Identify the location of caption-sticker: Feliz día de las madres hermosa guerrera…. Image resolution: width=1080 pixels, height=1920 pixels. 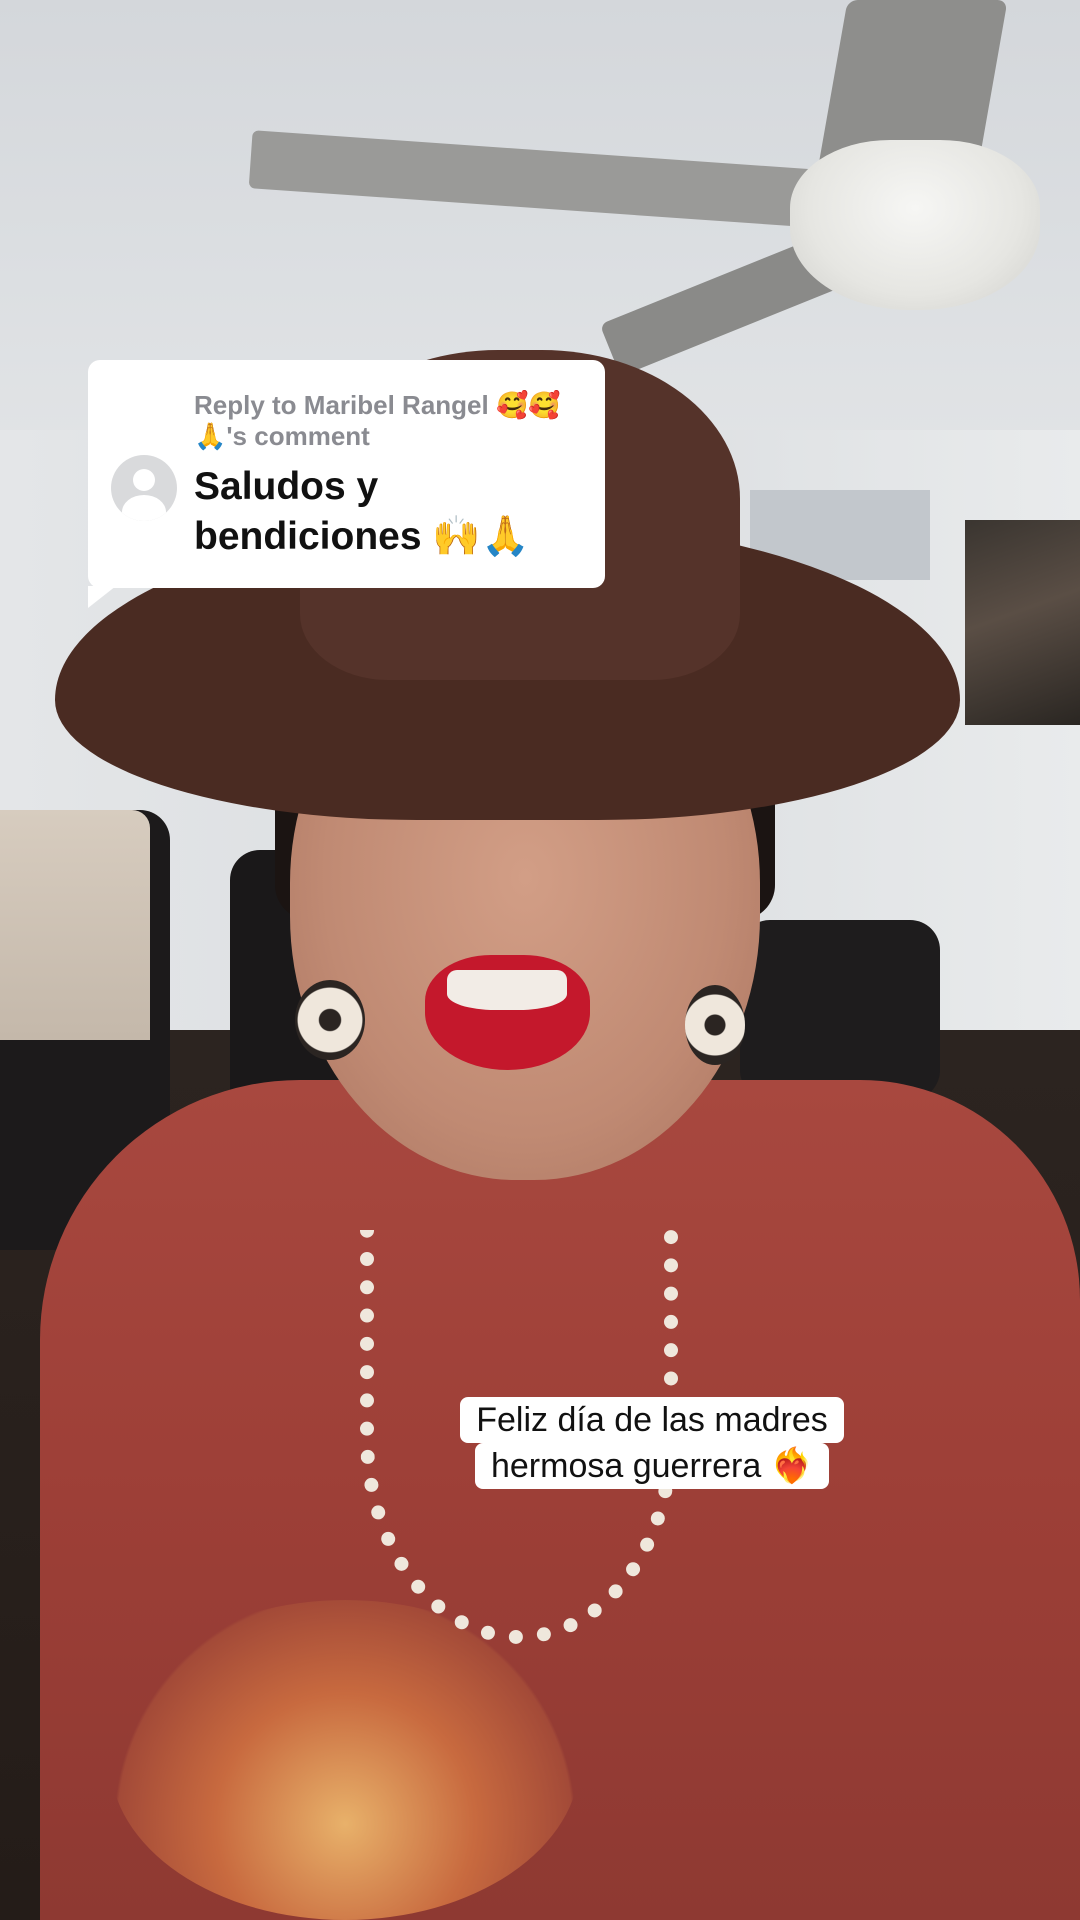
(652, 1443).